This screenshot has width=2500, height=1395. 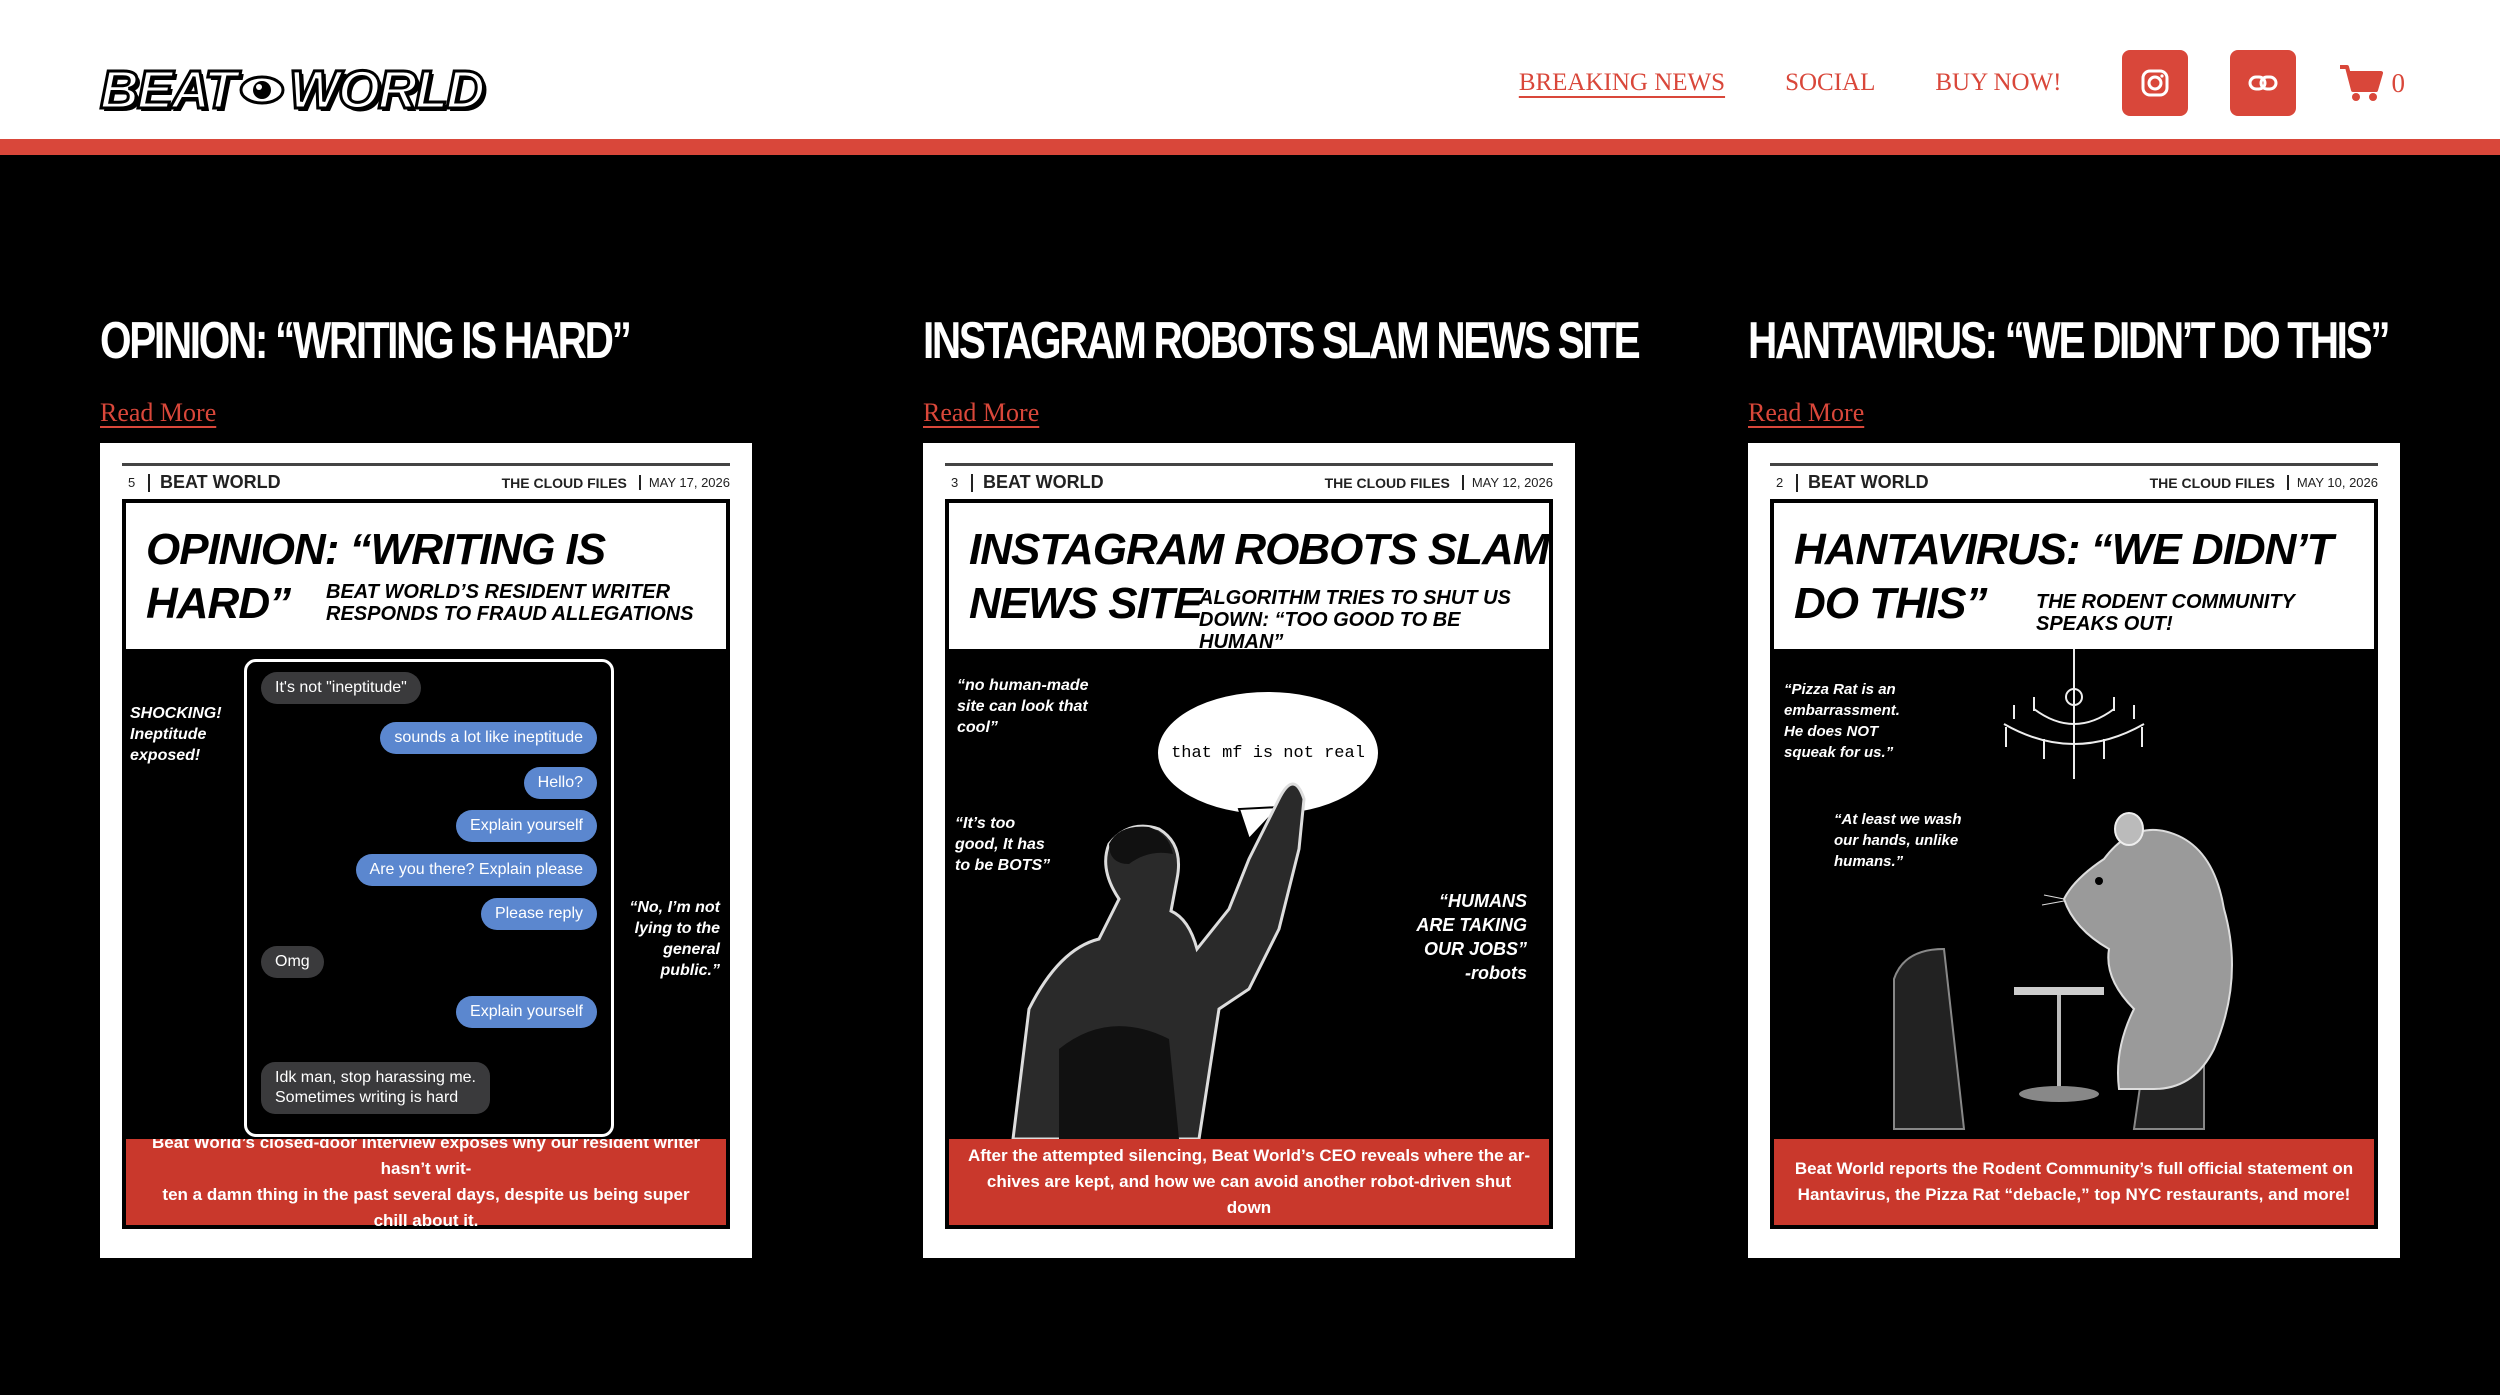 I want to click on cover-date: MAY 17, 2026, so click(x=684, y=482).